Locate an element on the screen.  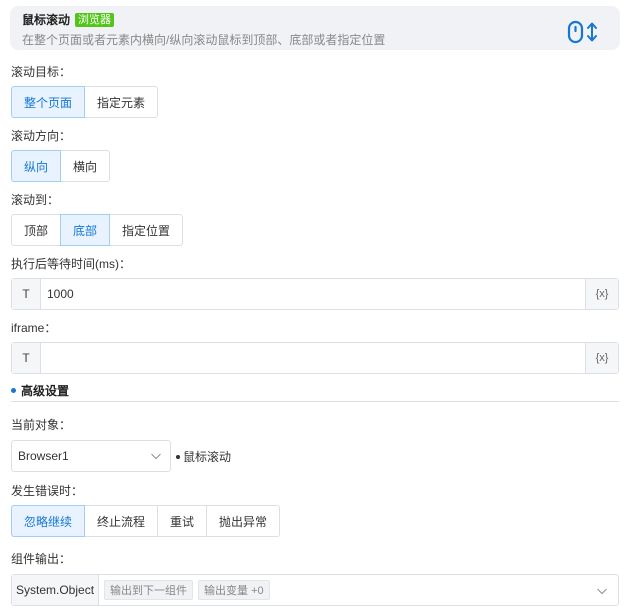
wait-time-field: 1000 is located at coordinates (313, 294).